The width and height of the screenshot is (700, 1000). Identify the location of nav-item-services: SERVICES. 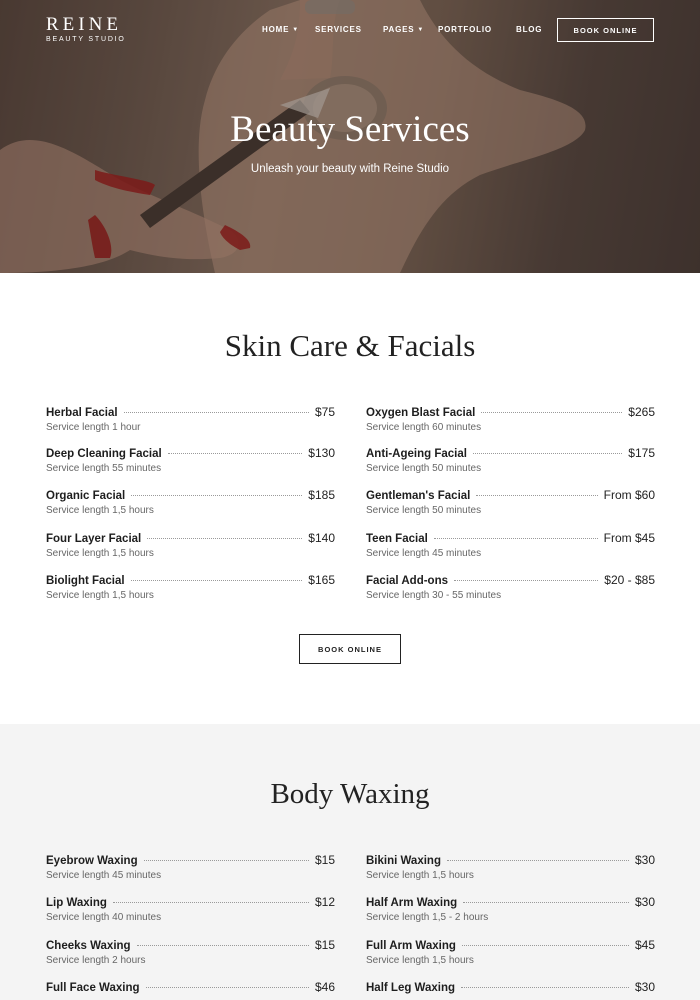
(338, 29).